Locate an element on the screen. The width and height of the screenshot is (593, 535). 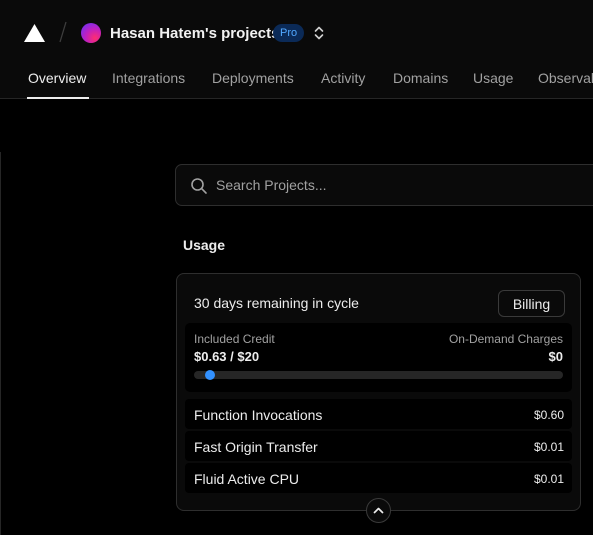
tab-integrations: Integrations is located at coordinates (148, 78).